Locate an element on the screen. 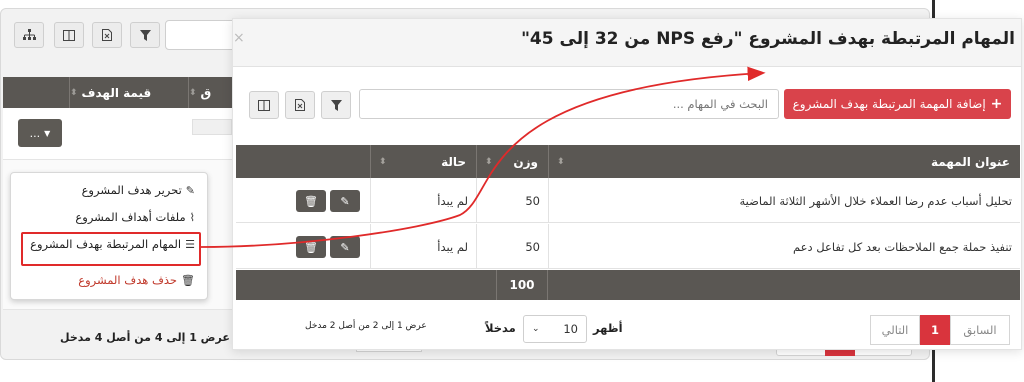 The image size is (1024, 382). length-show-label: أظهر is located at coordinates (608, 328).